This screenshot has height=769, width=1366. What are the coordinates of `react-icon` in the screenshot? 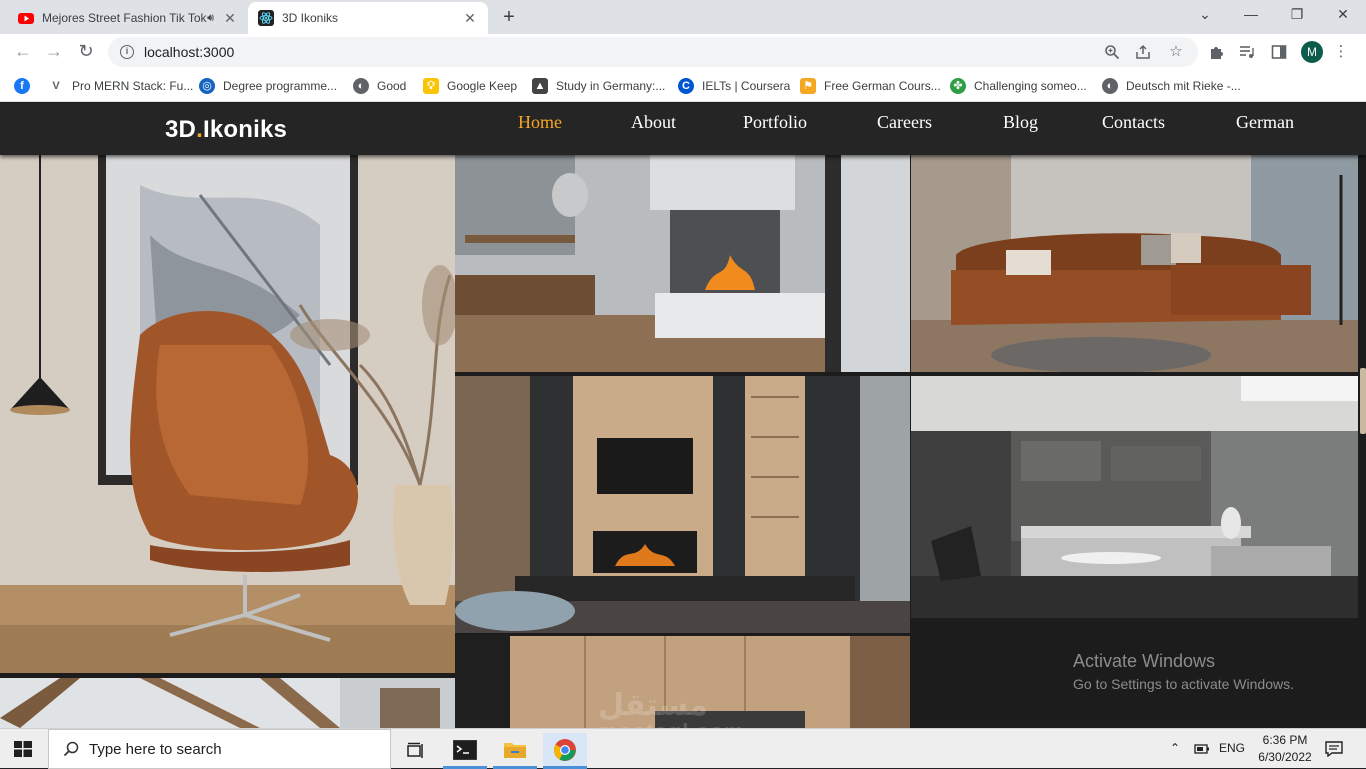 It's located at (266, 18).